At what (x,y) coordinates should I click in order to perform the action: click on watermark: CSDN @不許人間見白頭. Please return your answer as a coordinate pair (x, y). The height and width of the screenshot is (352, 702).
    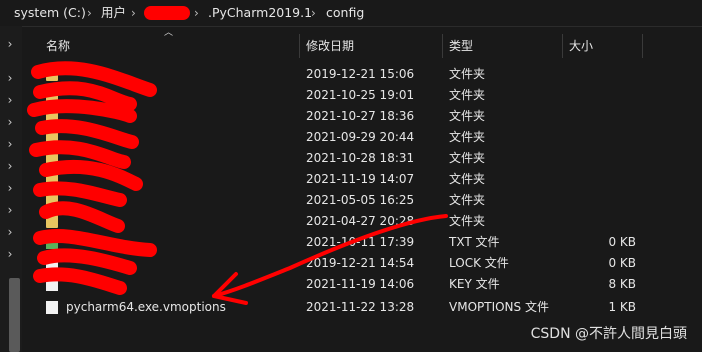
    Looking at the image, I should click on (608, 334).